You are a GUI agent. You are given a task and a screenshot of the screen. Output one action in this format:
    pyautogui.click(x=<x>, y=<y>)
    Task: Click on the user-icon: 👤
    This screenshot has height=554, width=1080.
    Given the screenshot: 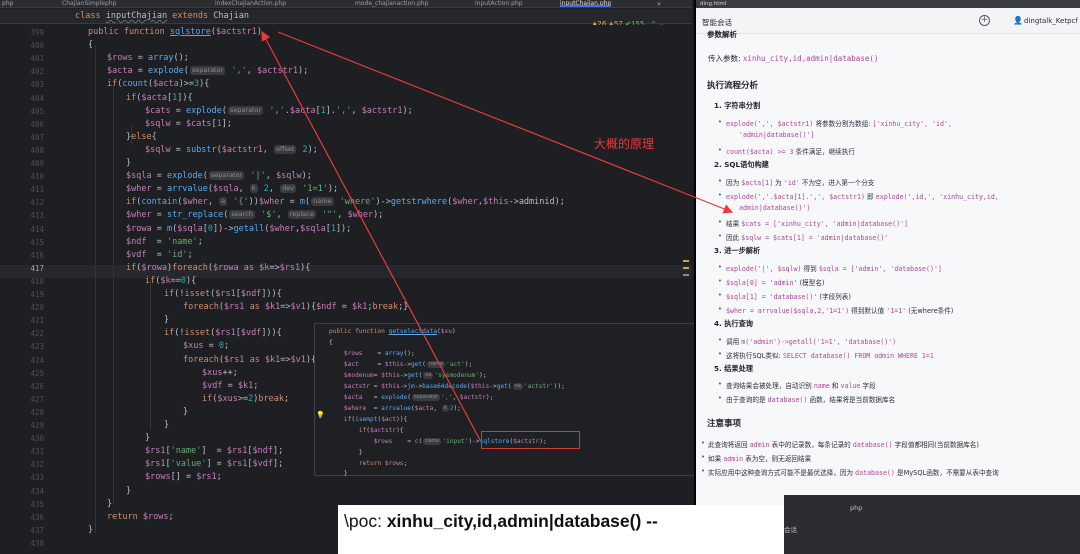 What is the action you would take?
    pyautogui.click(x=1018, y=20)
    